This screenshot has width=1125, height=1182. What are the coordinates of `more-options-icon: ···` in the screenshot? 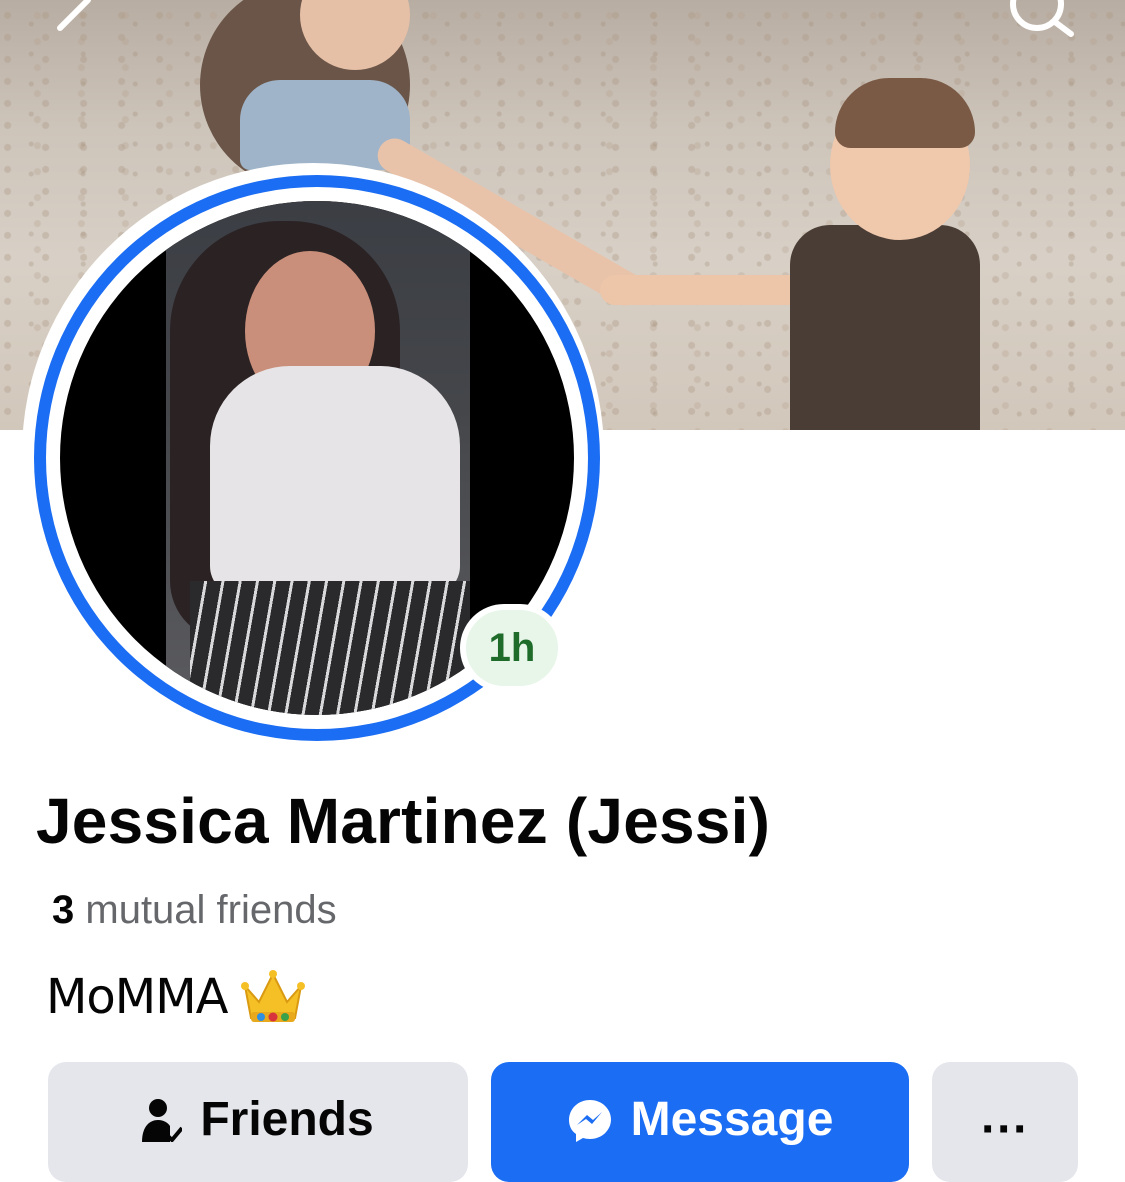 It's located at (1005, 1129).